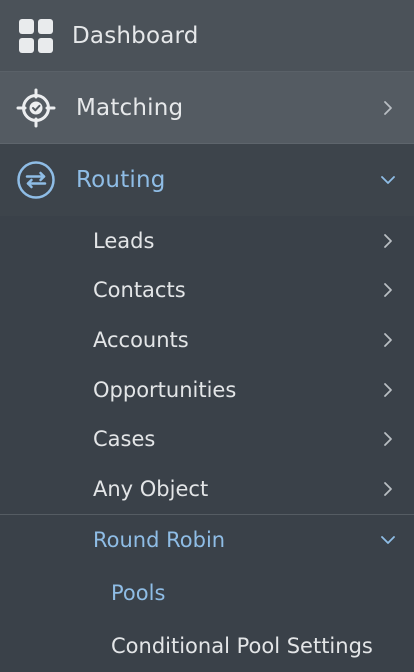 This screenshot has height=672, width=414. I want to click on sidebar-item-pools: Pools, so click(207, 593).